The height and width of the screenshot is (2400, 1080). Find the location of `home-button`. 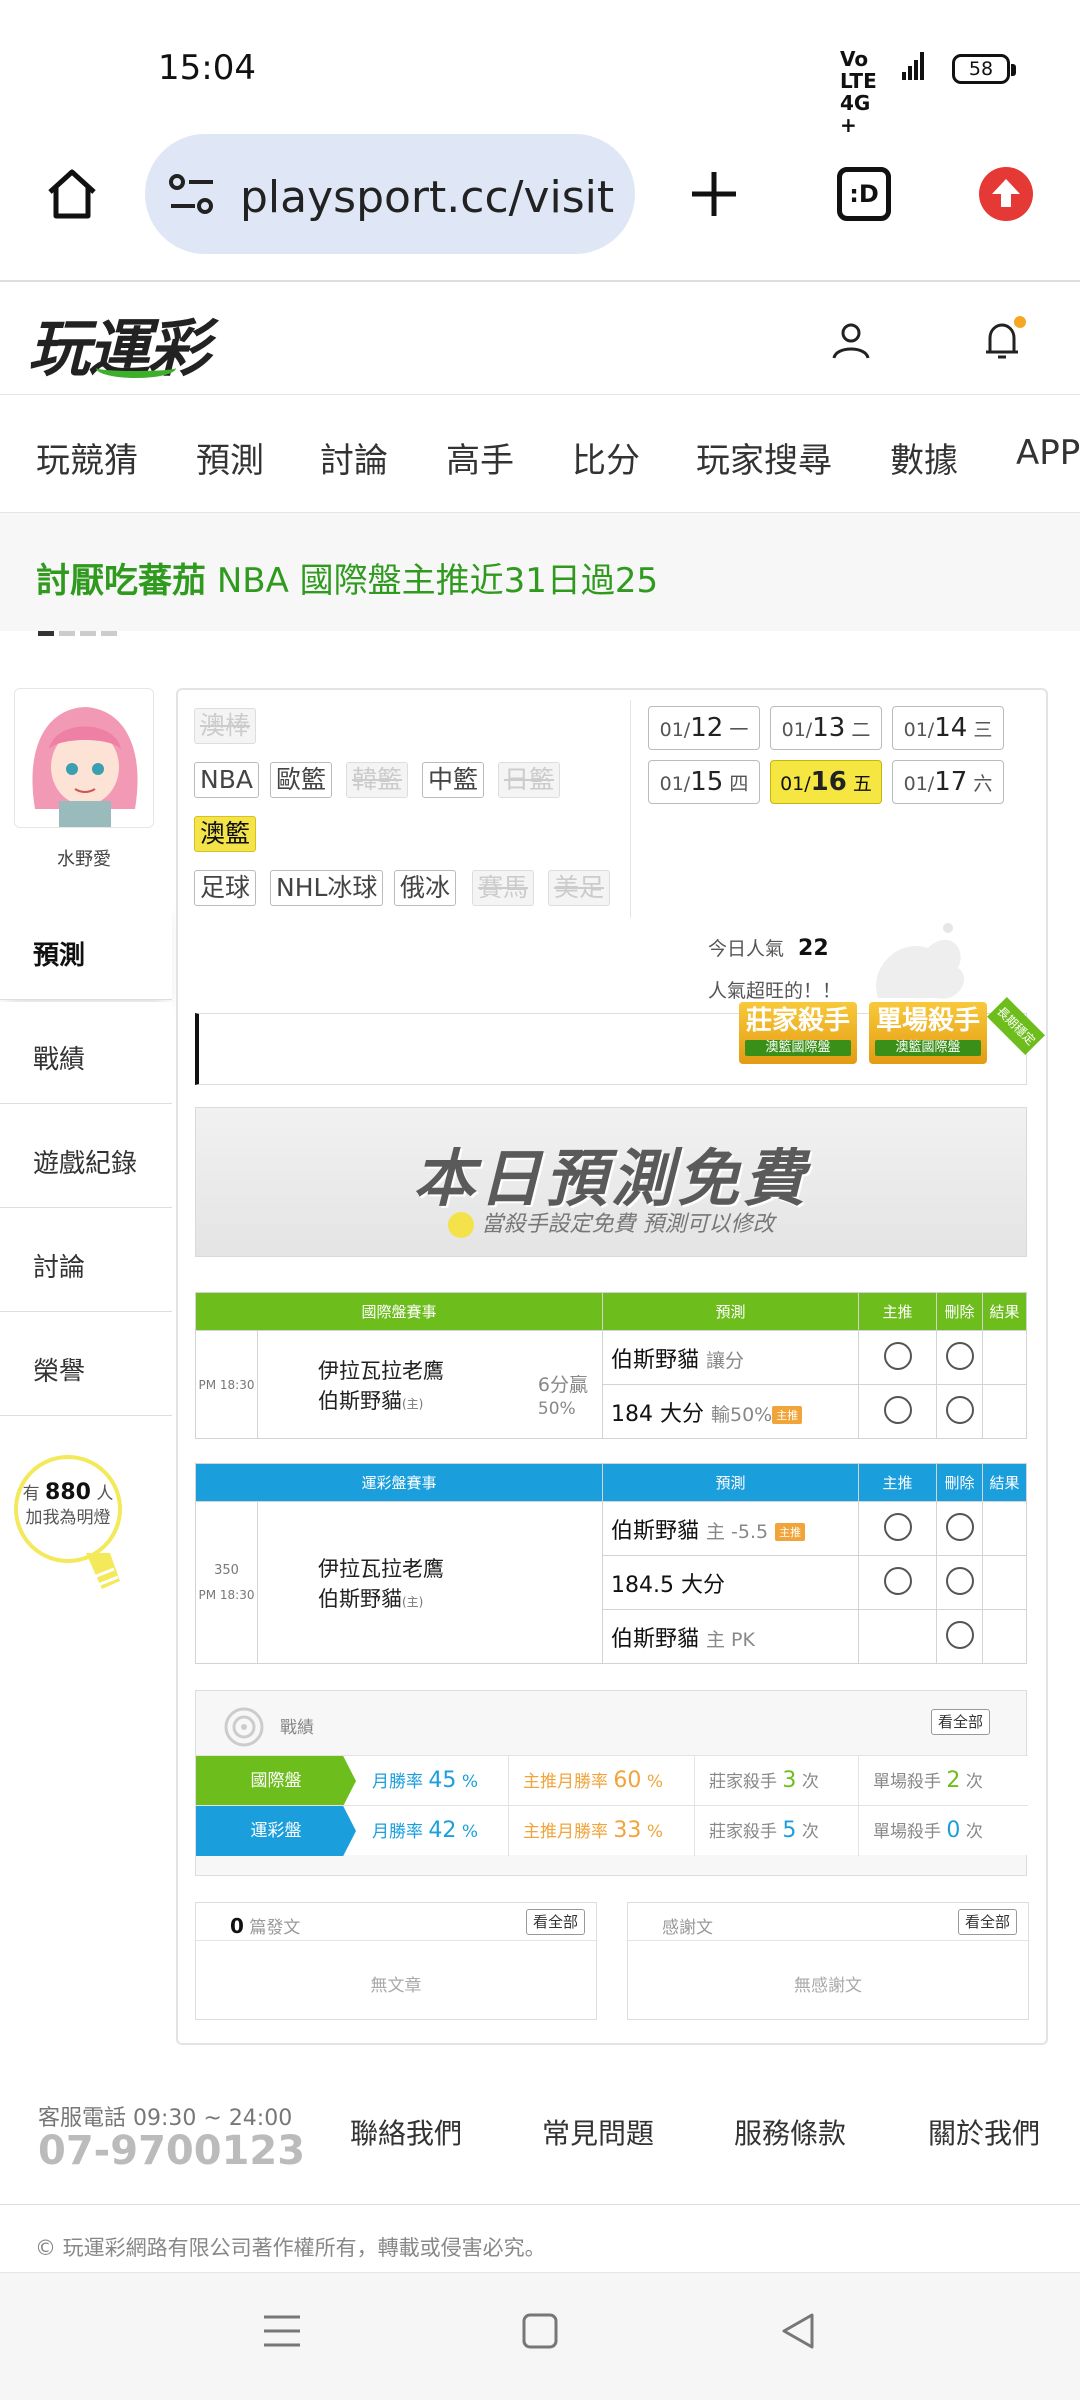

home-button is located at coordinates (72, 194).